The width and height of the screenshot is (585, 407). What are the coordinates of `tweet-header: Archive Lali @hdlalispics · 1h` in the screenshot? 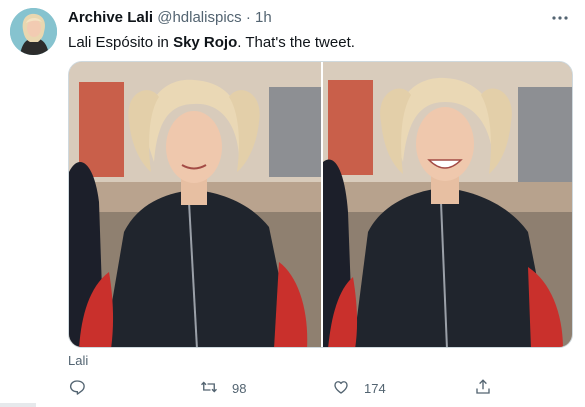 It's located at (316, 19).